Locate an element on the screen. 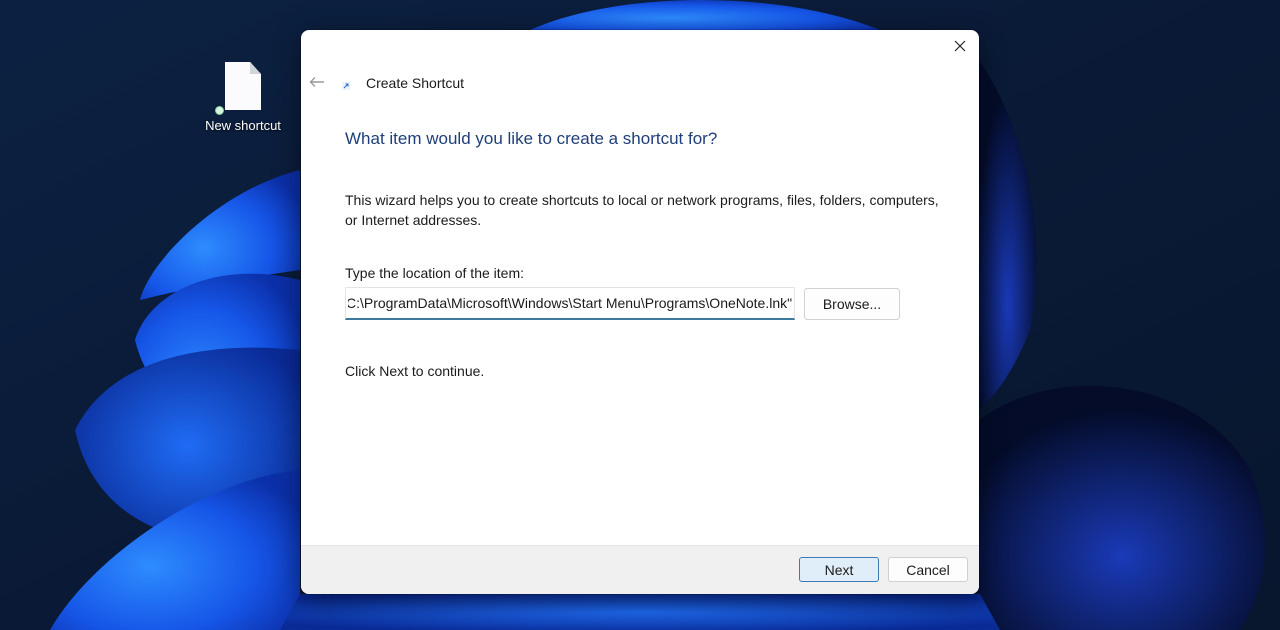  back-button is located at coordinates (317, 82).